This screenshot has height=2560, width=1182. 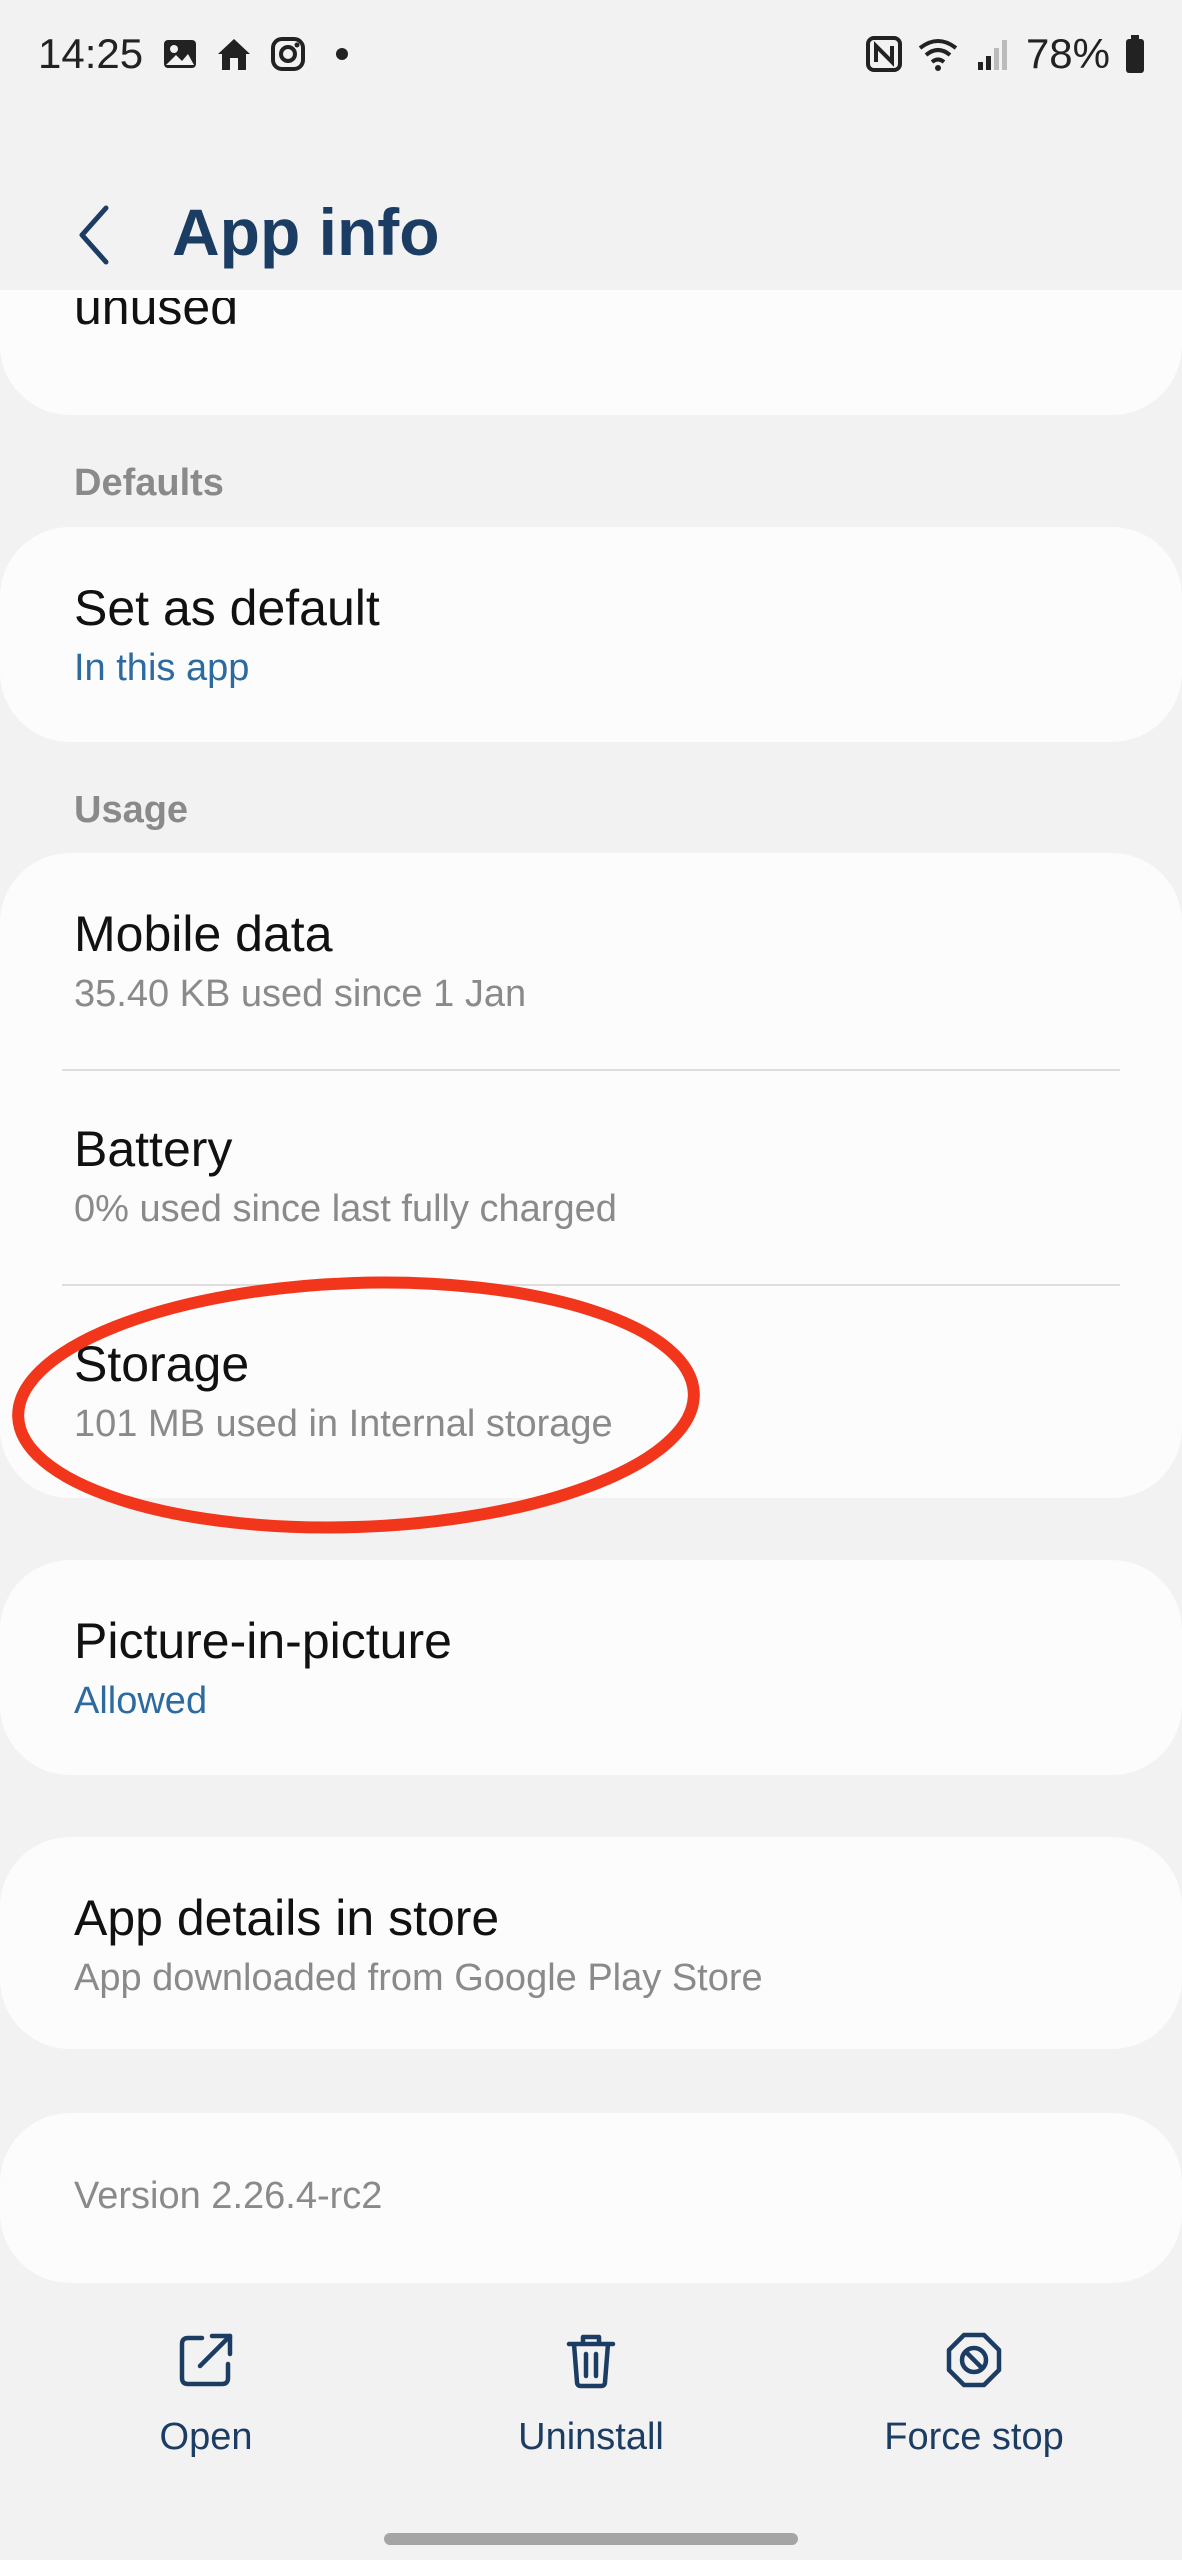 I want to click on wifi-icon, so click(x=938, y=55).